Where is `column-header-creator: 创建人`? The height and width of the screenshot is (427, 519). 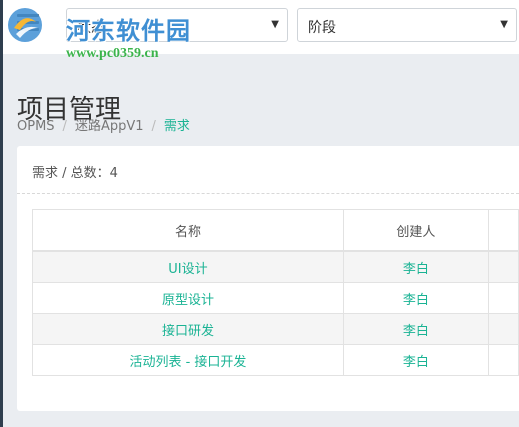
column-header-creator: 创建人 is located at coordinates (415, 230).